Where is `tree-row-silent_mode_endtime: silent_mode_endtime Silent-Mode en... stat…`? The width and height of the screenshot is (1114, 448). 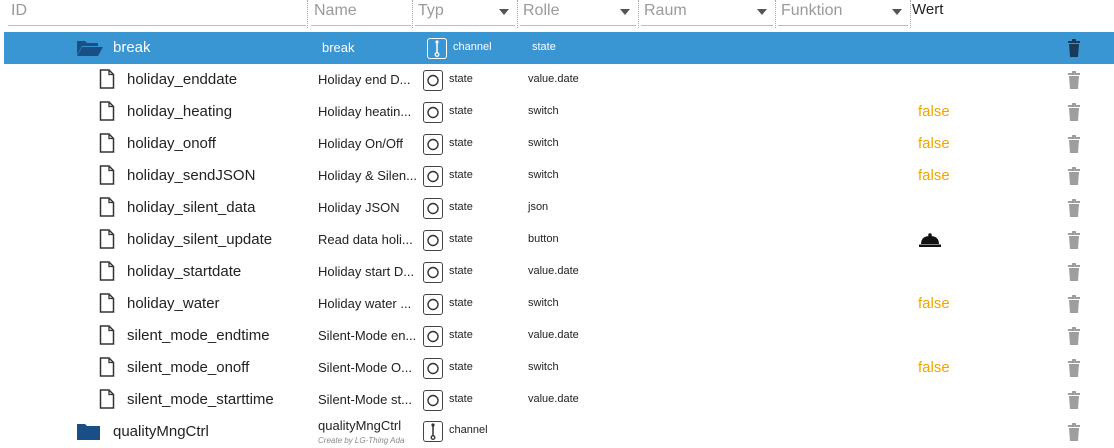
tree-row-silent_mode_endtime: silent_mode_endtime Silent-Mode en... stat… is located at coordinates (557, 336).